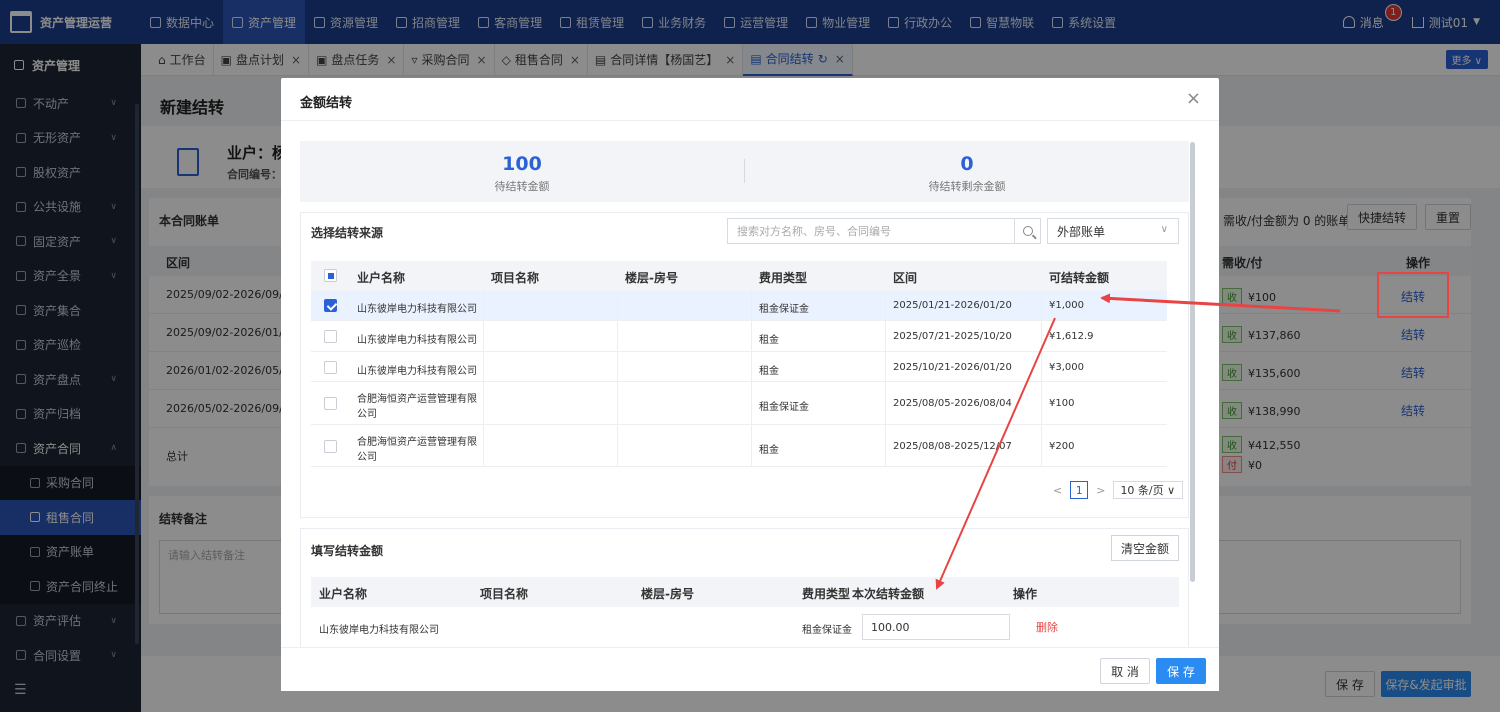  Describe the element at coordinates (379, 630) in the screenshot. I see `fill-row-owner: 山东彼岸电力科技有限公司` at that location.